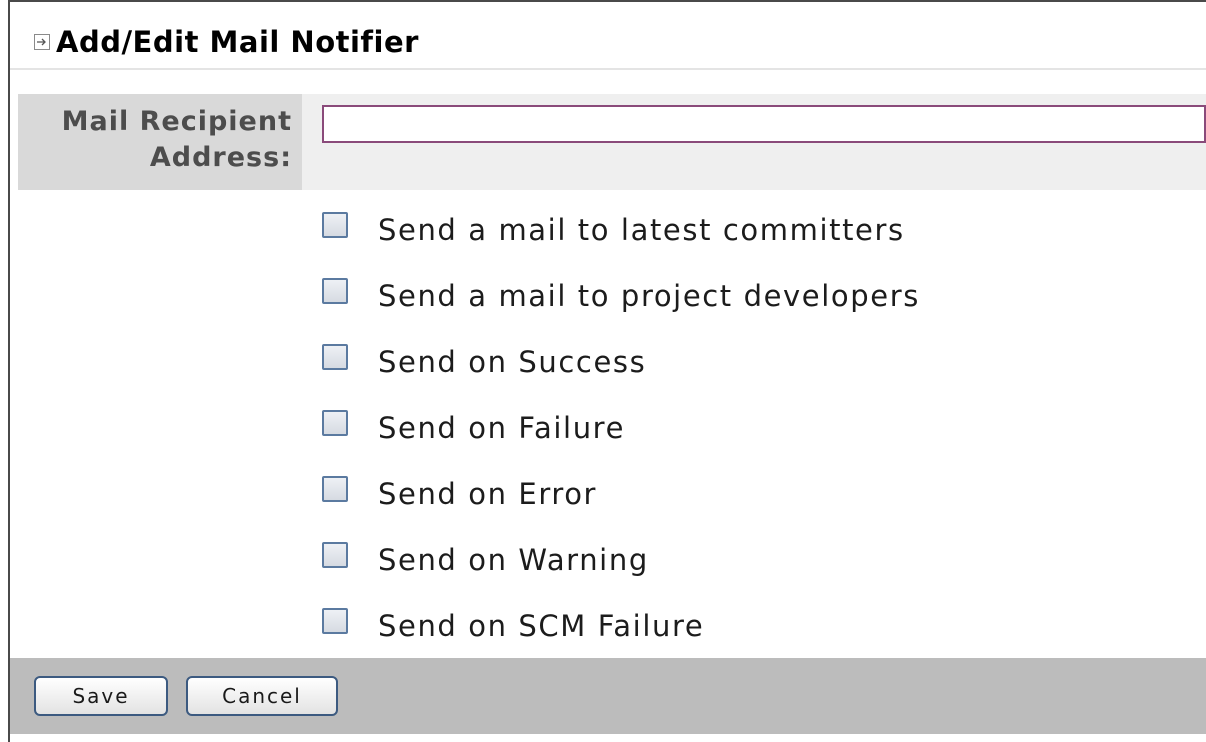  What do you see at coordinates (101, 696) in the screenshot?
I see `save-button: Save` at bounding box center [101, 696].